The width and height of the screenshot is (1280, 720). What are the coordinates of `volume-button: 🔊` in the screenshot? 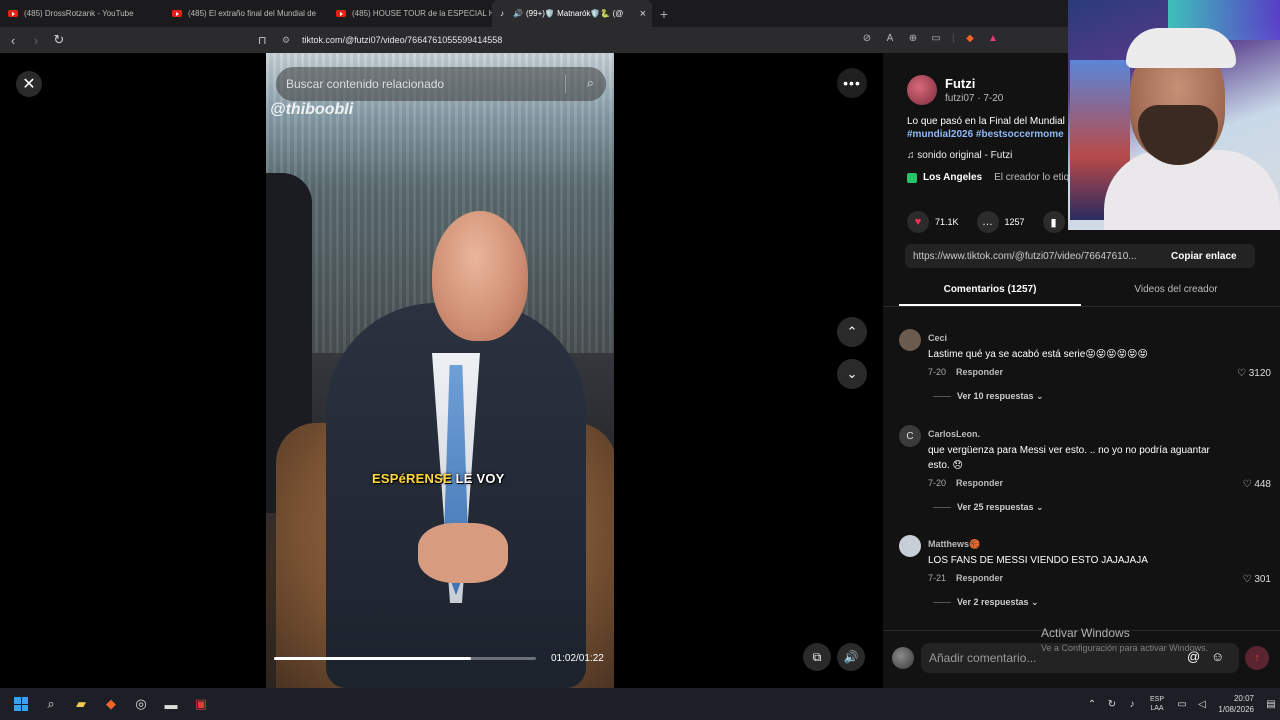 It's located at (851, 657).